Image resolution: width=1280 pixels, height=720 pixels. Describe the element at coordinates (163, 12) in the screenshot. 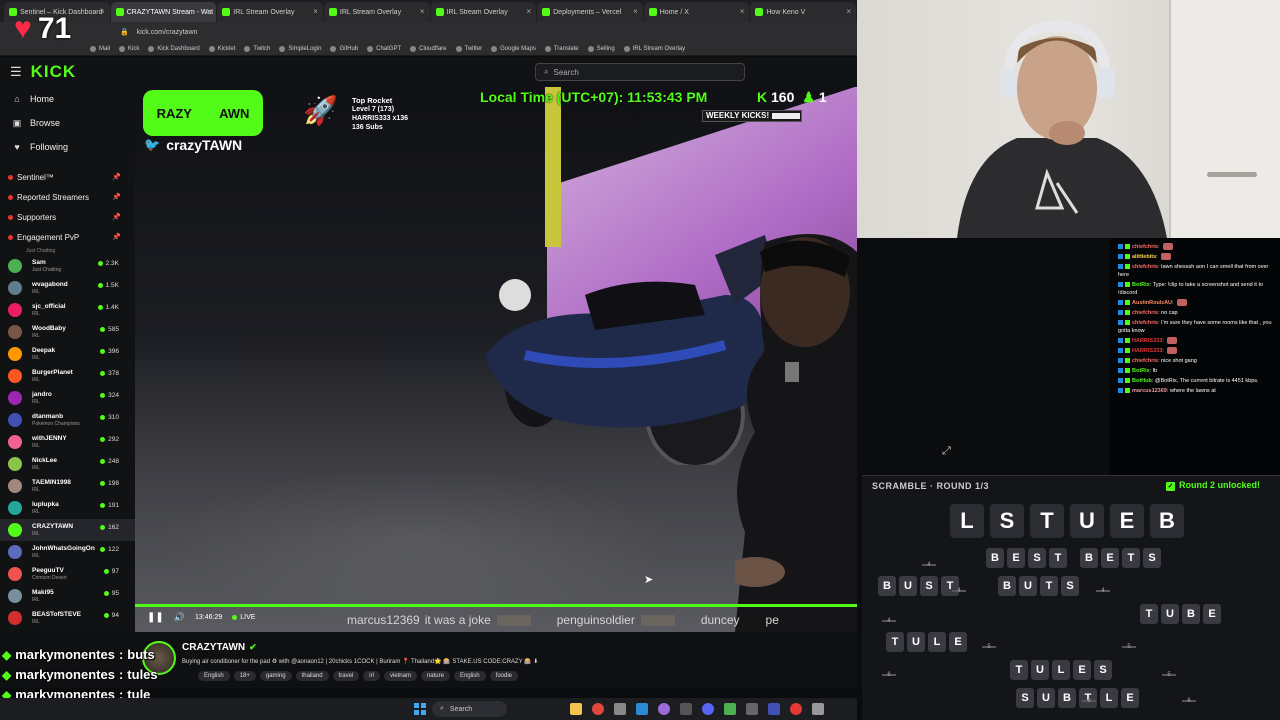

I see `browser-tab: CRAZYTAWN Stream - Wat ×` at that location.